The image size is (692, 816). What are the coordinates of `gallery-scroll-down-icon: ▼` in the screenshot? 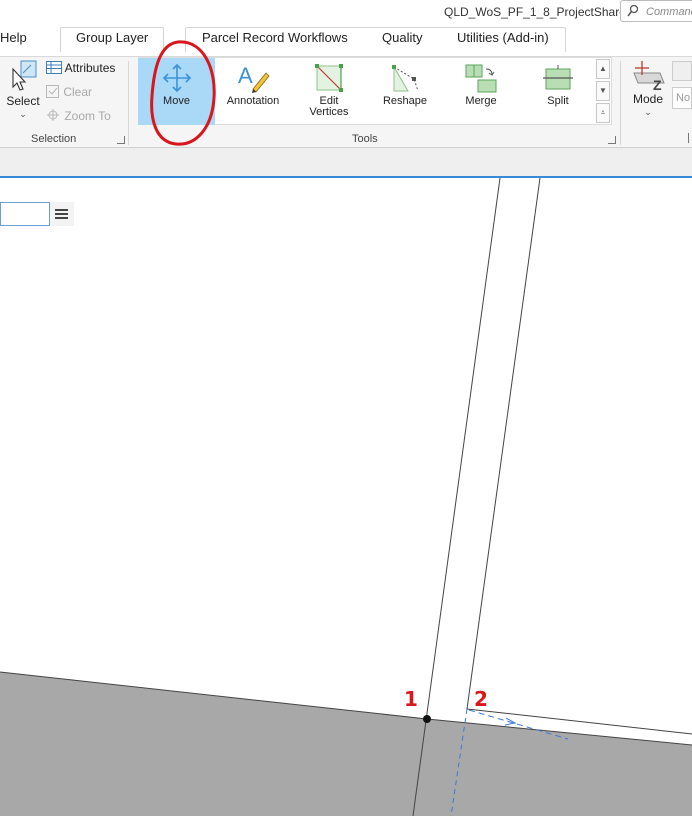 It's located at (603, 91).